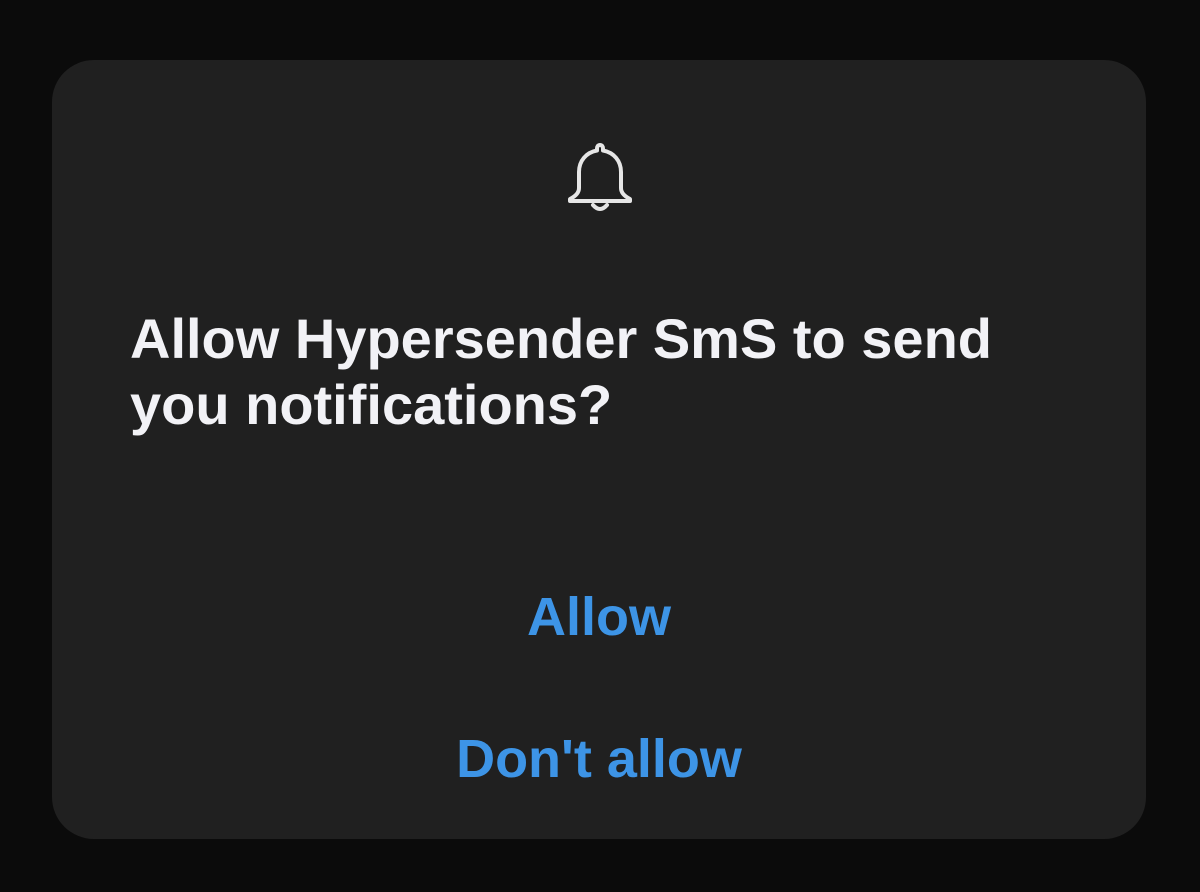 This screenshot has width=1200, height=892. Describe the element at coordinates (599, 617) in the screenshot. I see `allow-button: Allow` at that location.